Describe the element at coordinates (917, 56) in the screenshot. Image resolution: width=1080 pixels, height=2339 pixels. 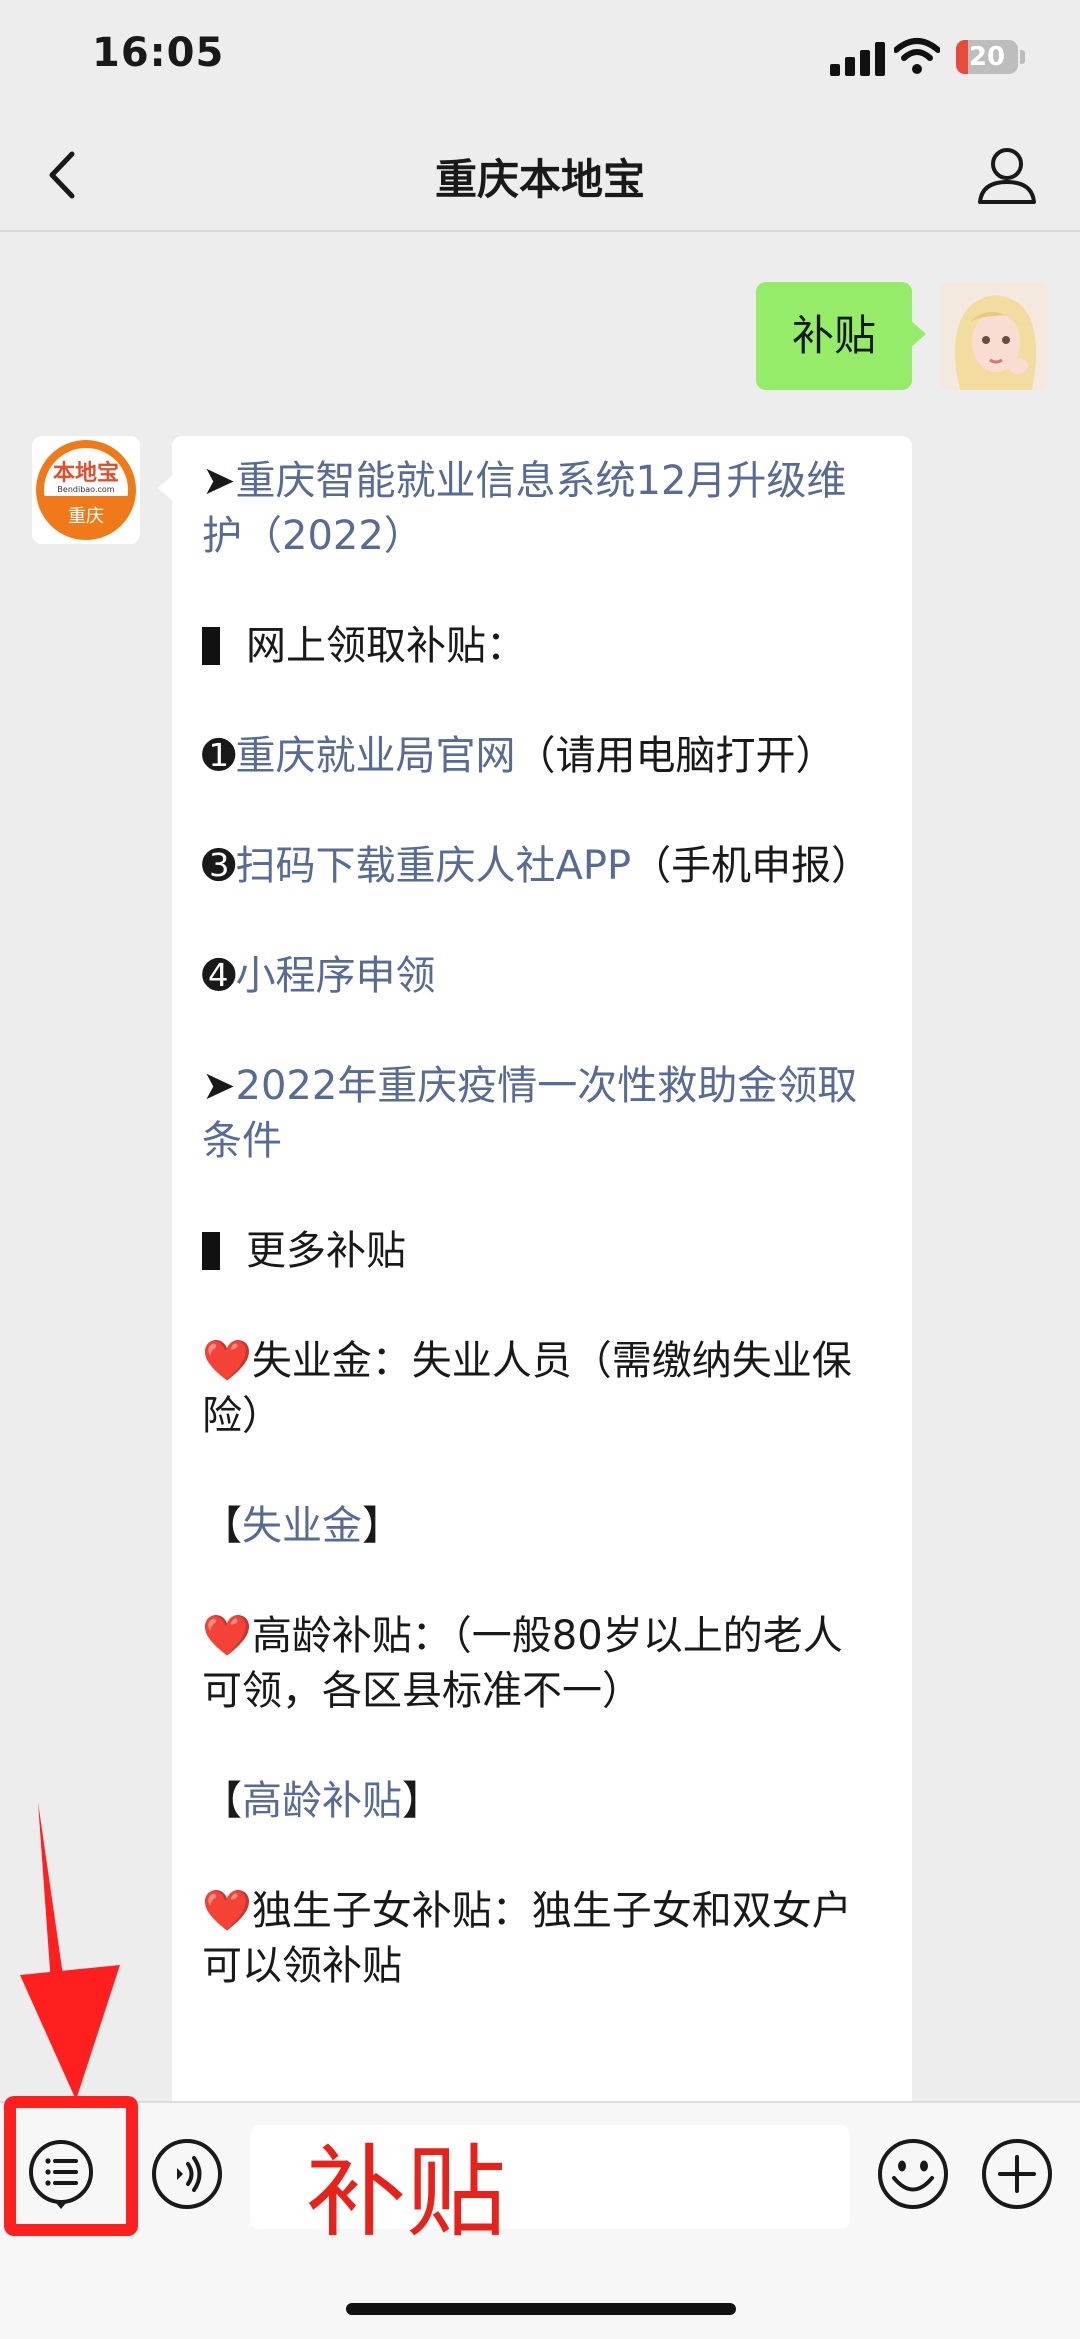
I see `wifi-icon` at that location.